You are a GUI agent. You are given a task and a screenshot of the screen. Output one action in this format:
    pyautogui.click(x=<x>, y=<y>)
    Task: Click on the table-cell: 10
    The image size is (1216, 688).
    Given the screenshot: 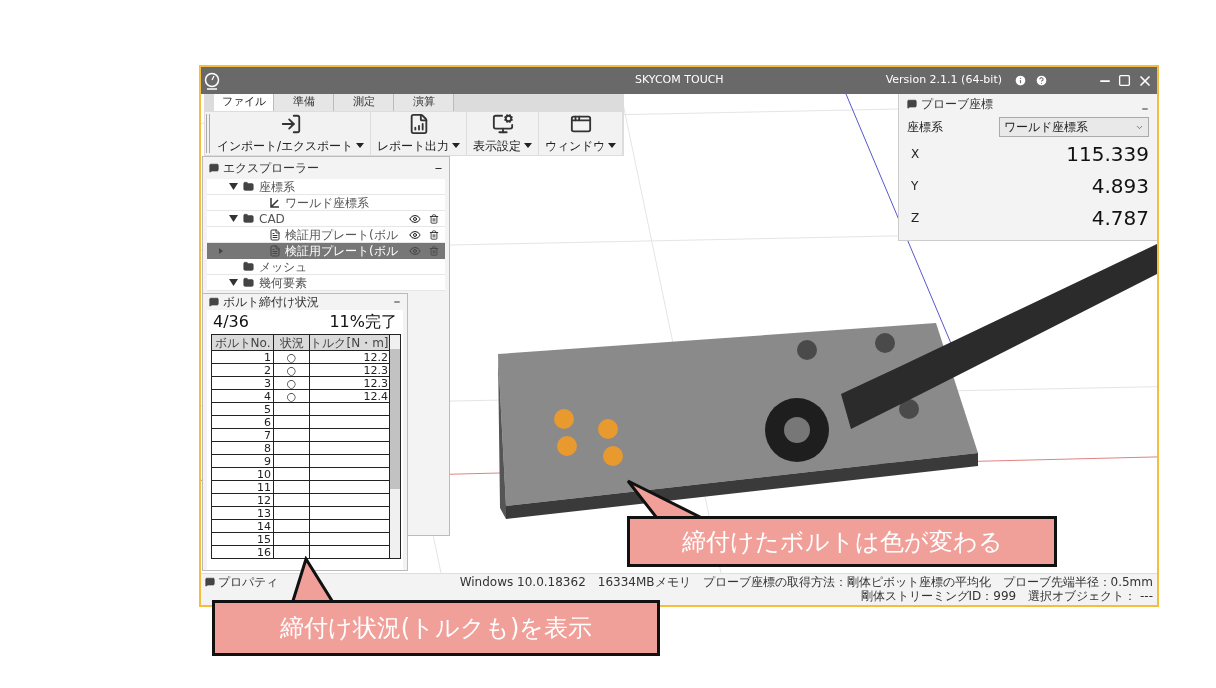 What is the action you would take?
    pyautogui.click(x=243, y=474)
    